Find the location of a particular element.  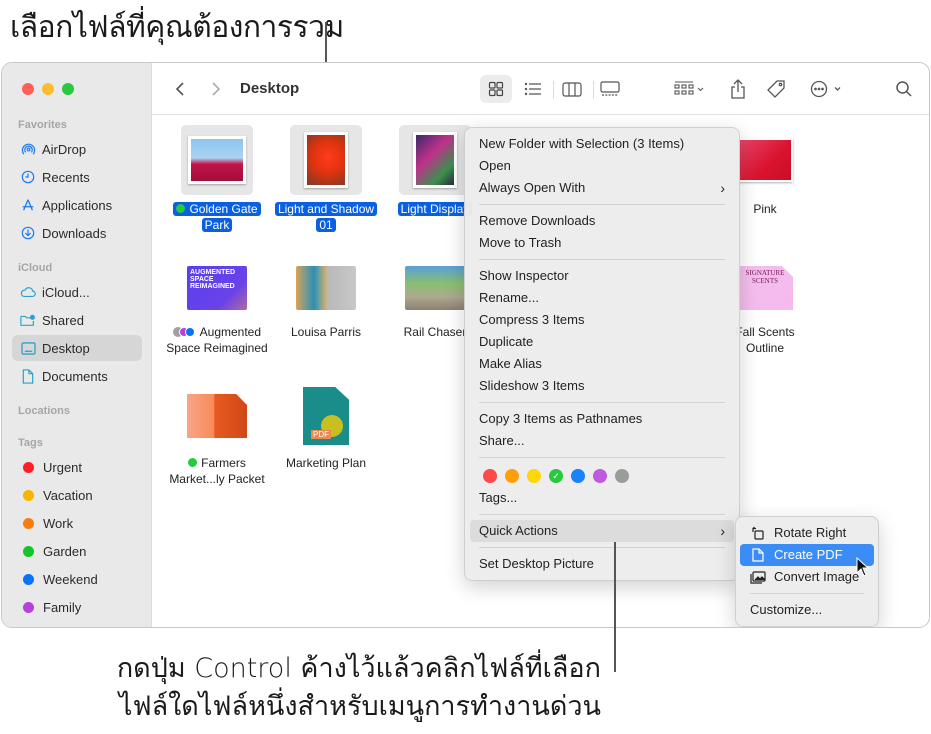

tag-purple-button is located at coordinates (600, 476).